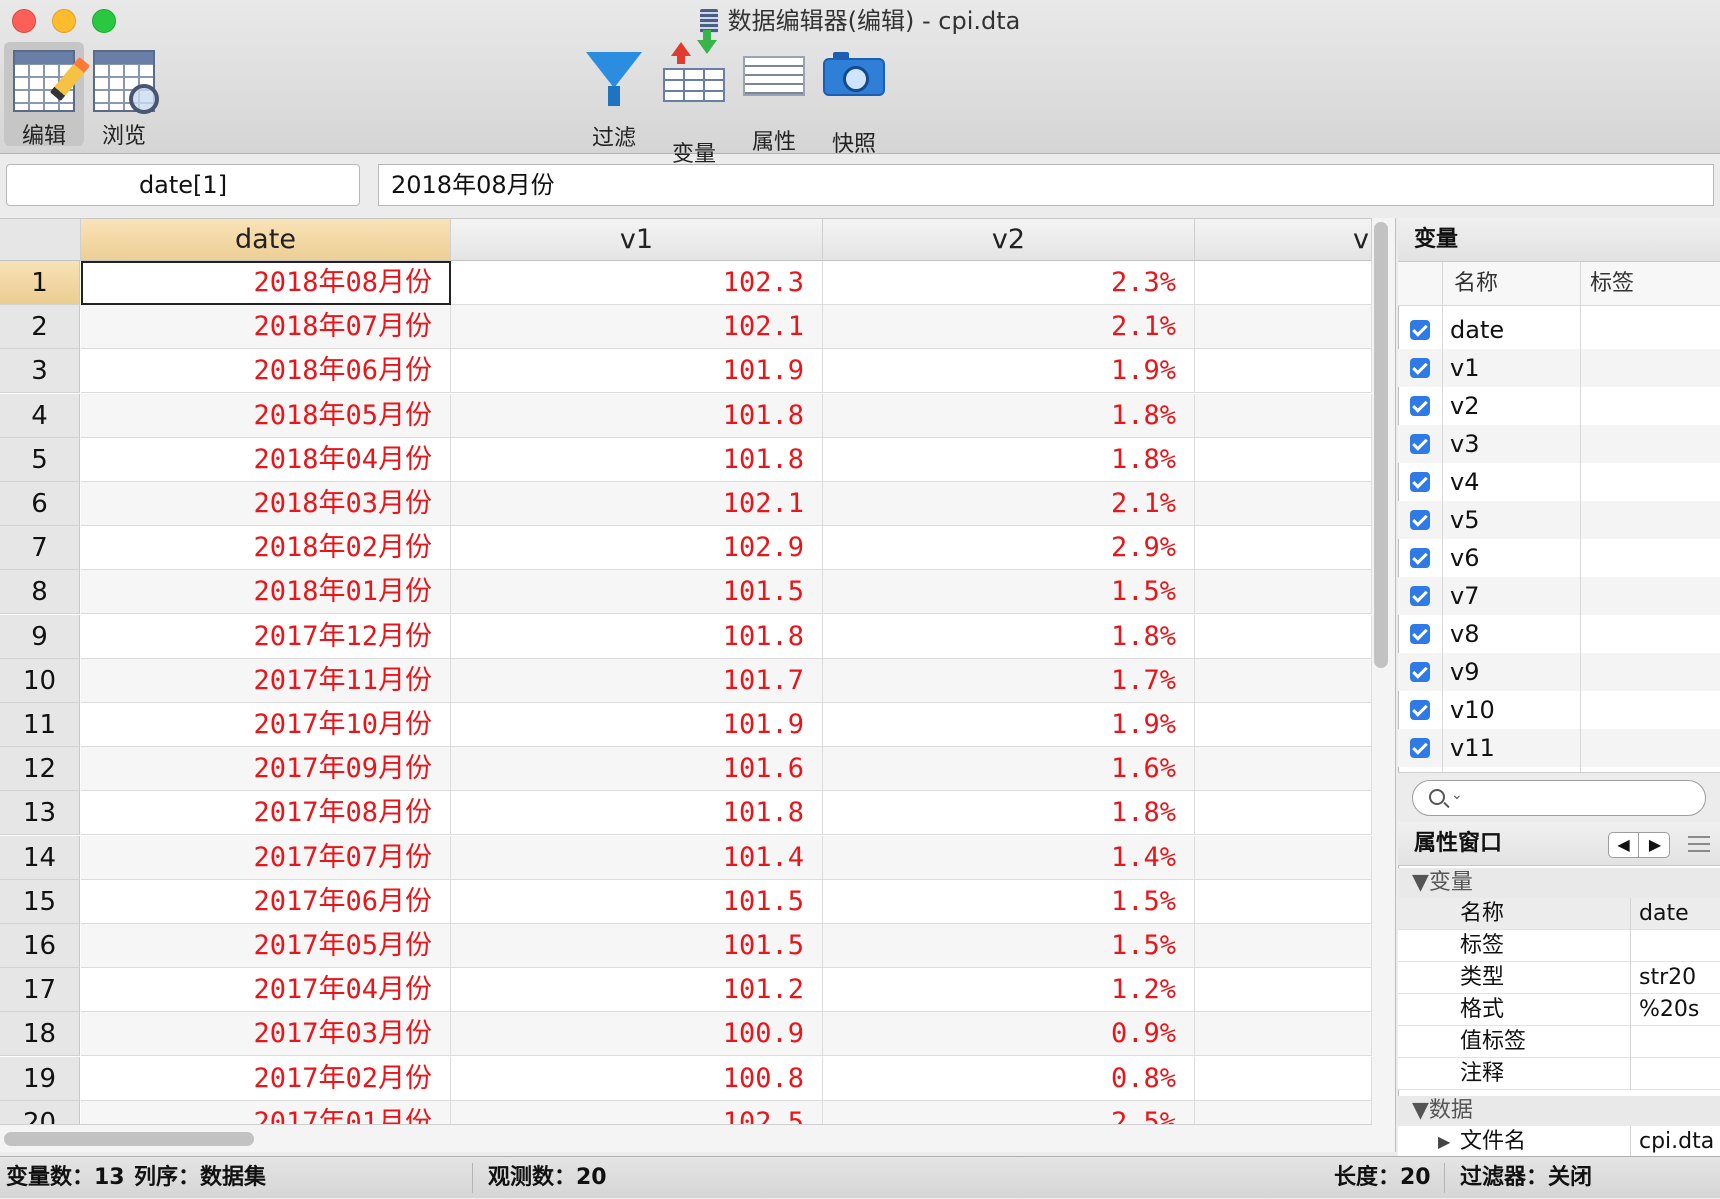 Image resolution: width=1720 pixels, height=1199 pixels. I want to click on cell-date: 2017年08月份, so click(266, 813).